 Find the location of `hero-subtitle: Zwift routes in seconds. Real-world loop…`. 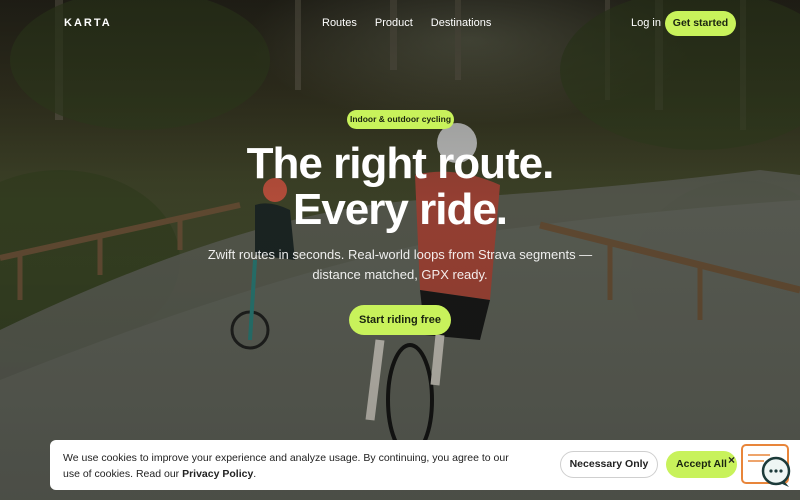

hero-subtitle: Zwift routes in seconds. Real-world loop… is located at coordinates (400, 265).